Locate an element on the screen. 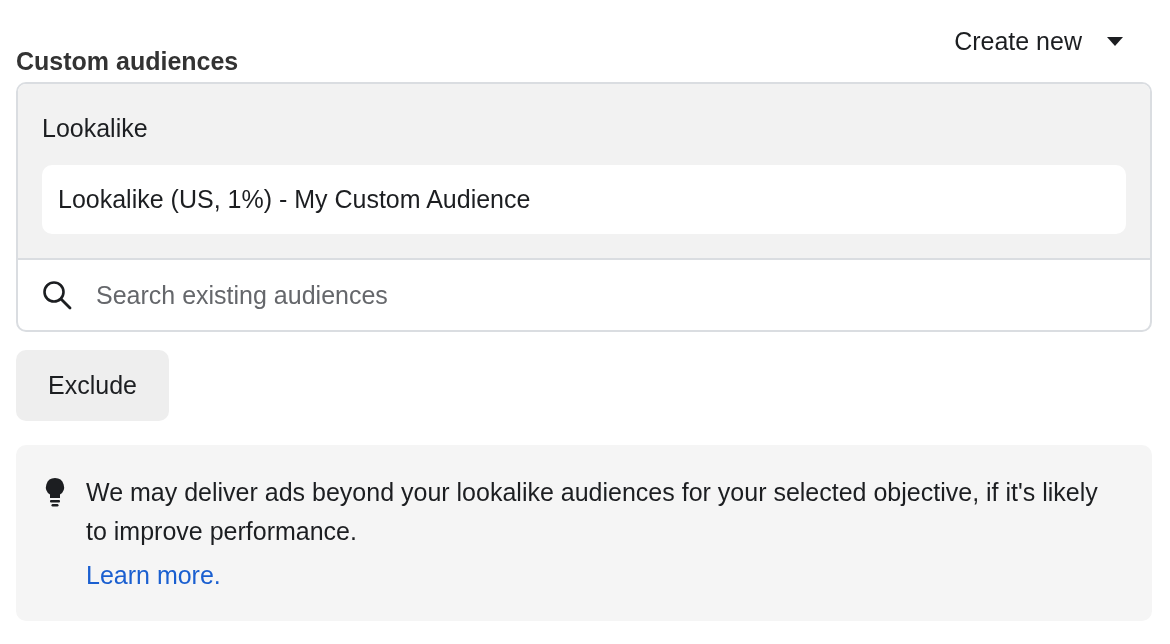 The width and height of the screenshot is (1170, 644). create-new-dropdown: Create new is located at coordinates (1053, 41).